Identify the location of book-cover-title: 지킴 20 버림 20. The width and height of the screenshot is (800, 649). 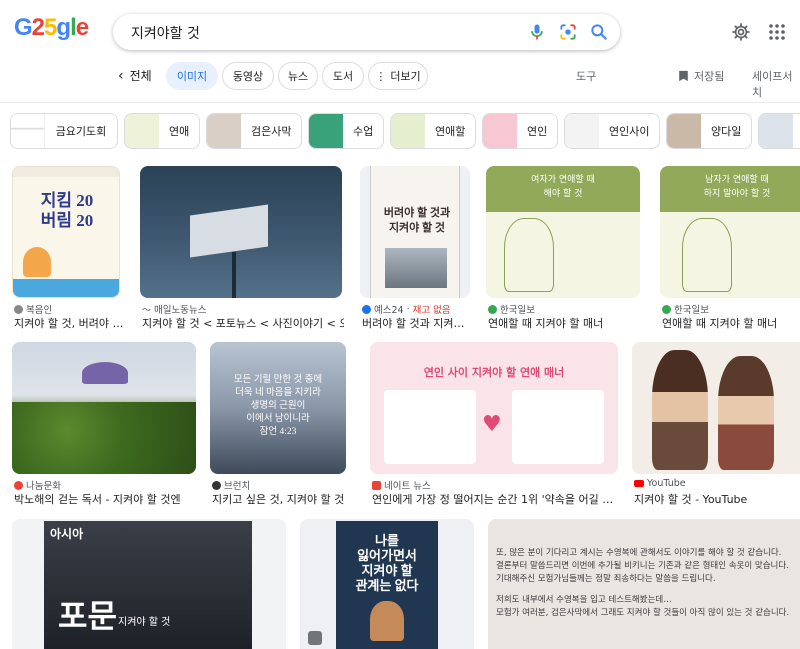
(67, 210).